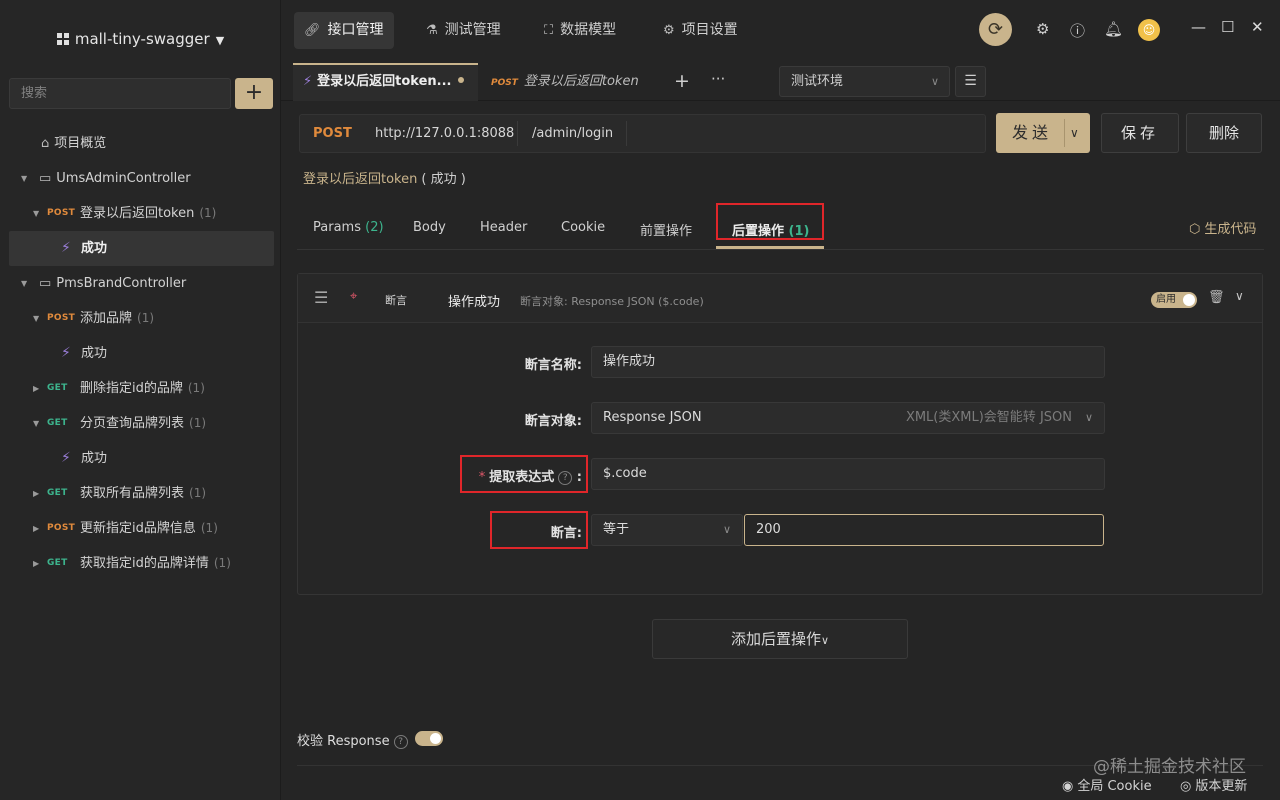 The image size is (1280, 800). I want to click on add-button: +, so click(254, 93).